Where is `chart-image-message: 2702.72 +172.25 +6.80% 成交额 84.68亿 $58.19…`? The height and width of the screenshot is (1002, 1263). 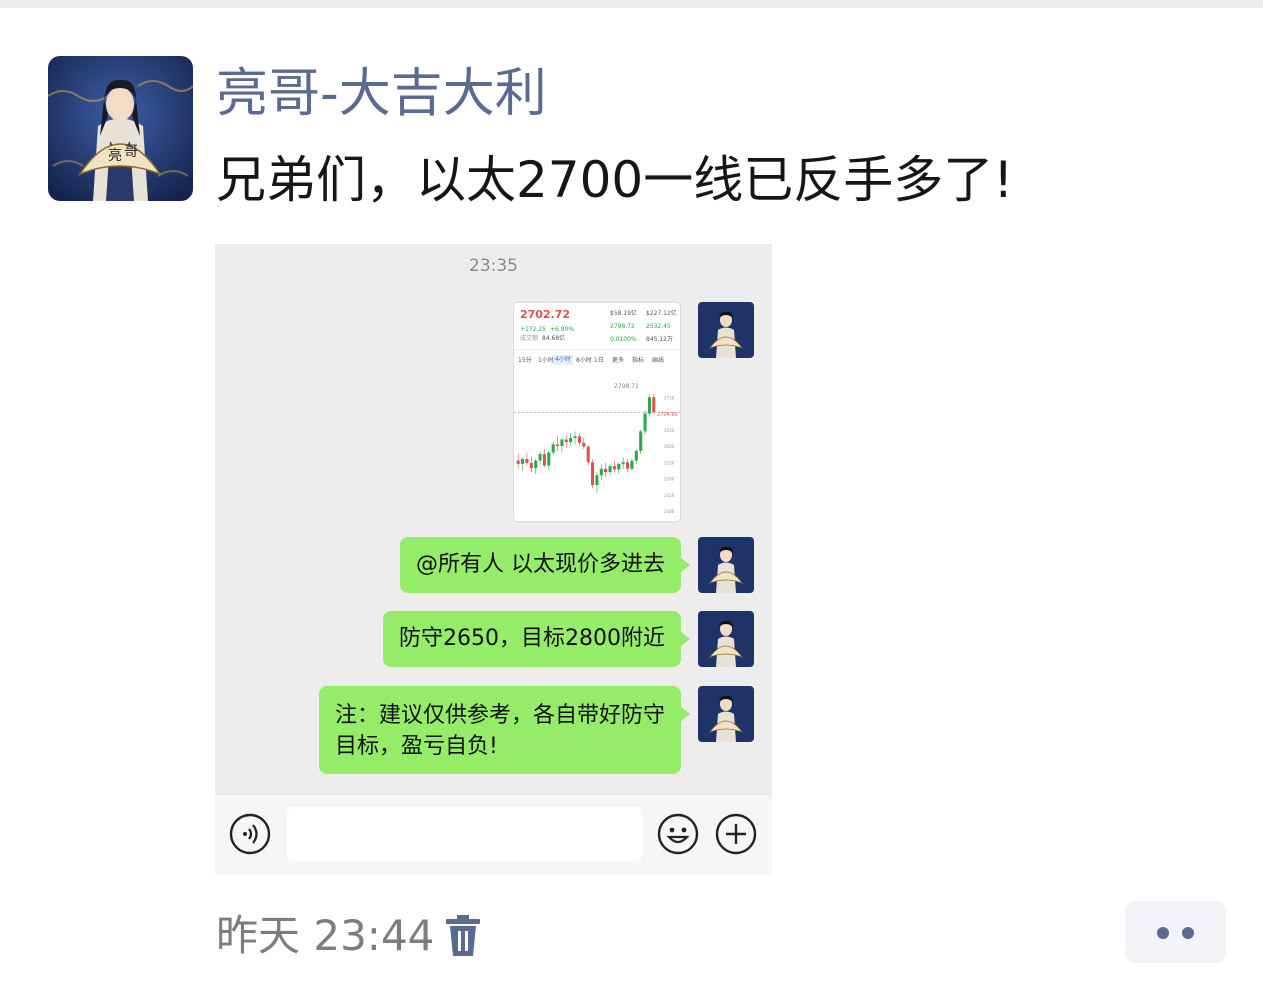 chart-image-message: 2702.72 +172.25 +6.80% 成交额 84.68亿 $58.19… is located at coordinates (597, 412).